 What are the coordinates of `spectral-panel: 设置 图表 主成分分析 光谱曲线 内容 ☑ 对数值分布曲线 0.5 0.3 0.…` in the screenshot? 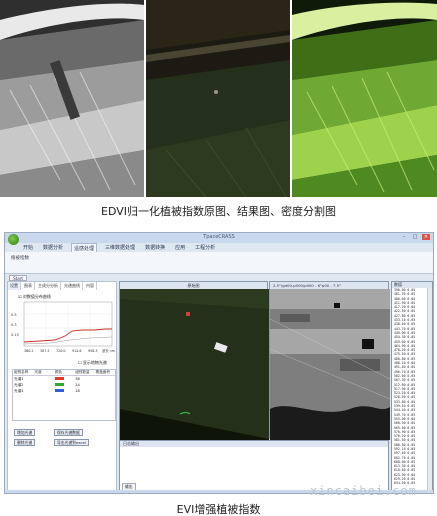 It's located at (62, 387).